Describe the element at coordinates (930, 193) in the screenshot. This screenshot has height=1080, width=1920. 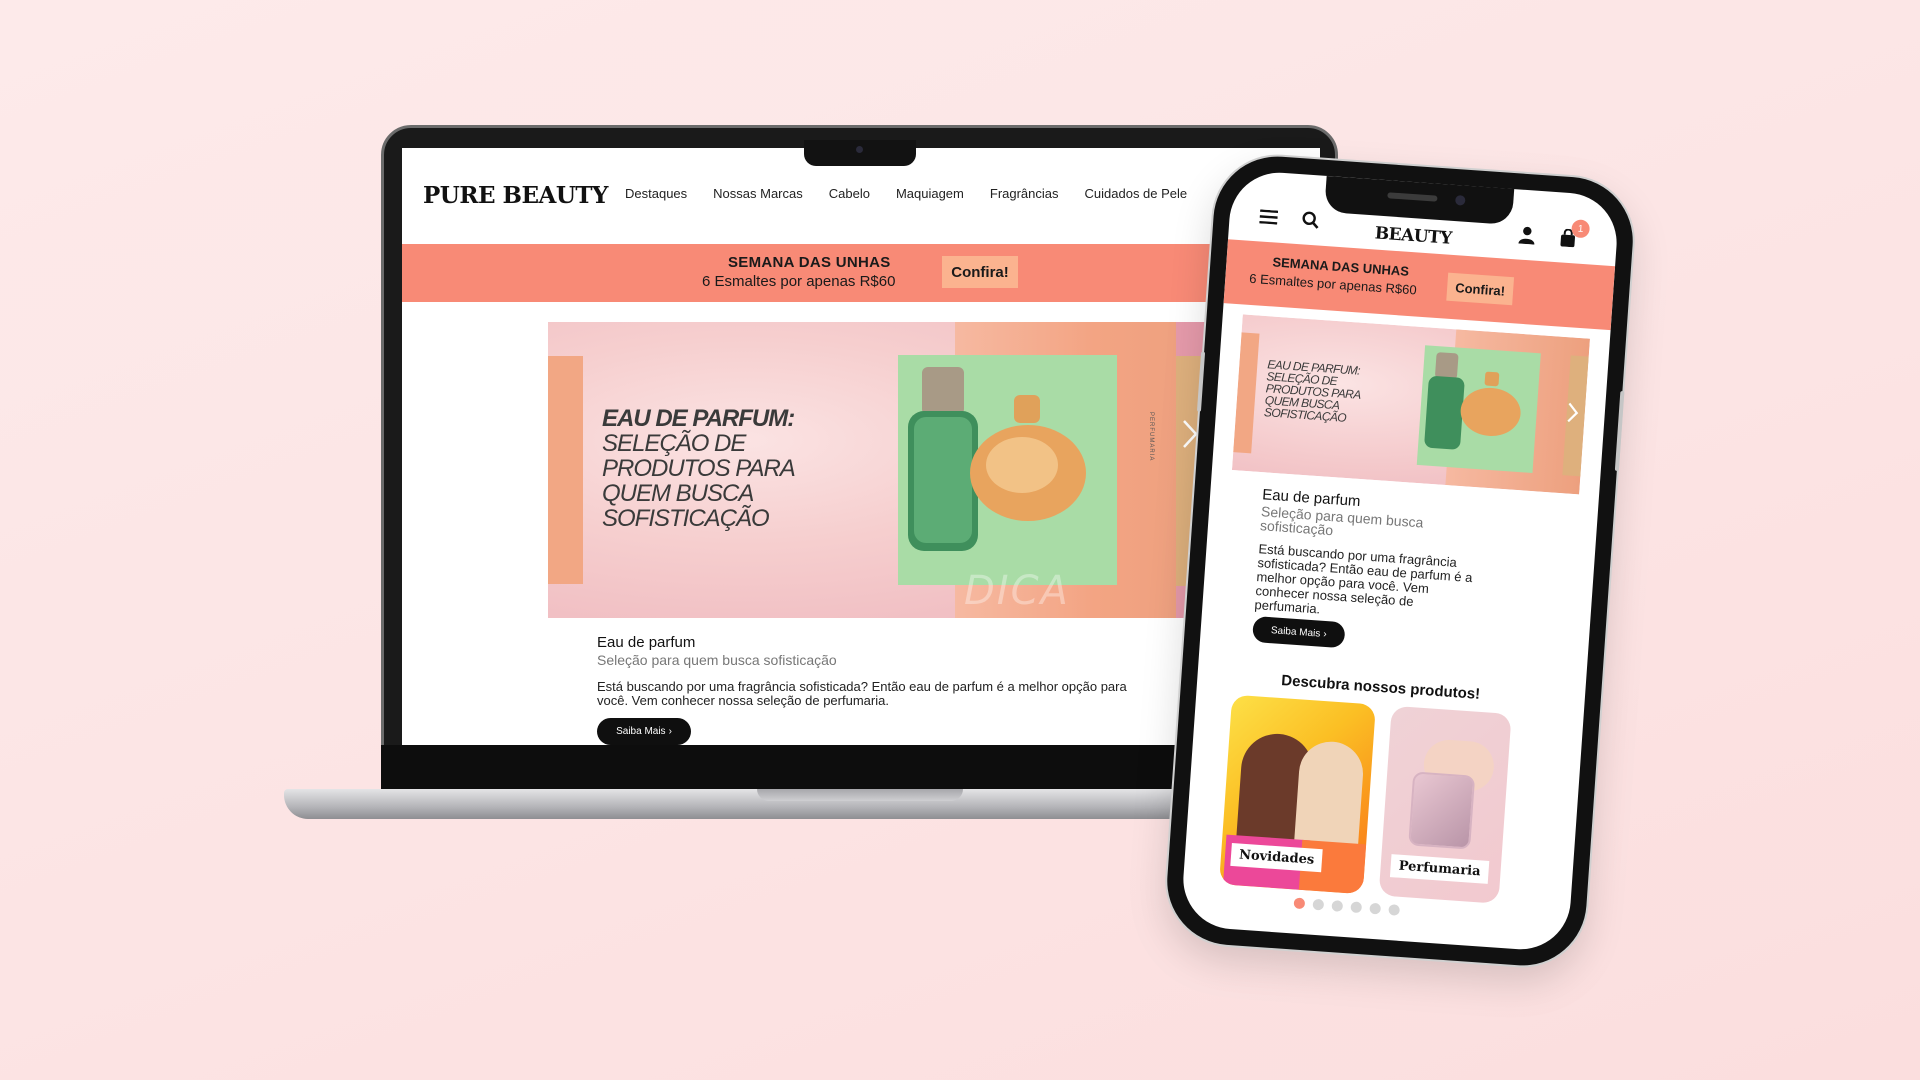
I see `nav-item-maquiagem: Maquiagem` at that location.